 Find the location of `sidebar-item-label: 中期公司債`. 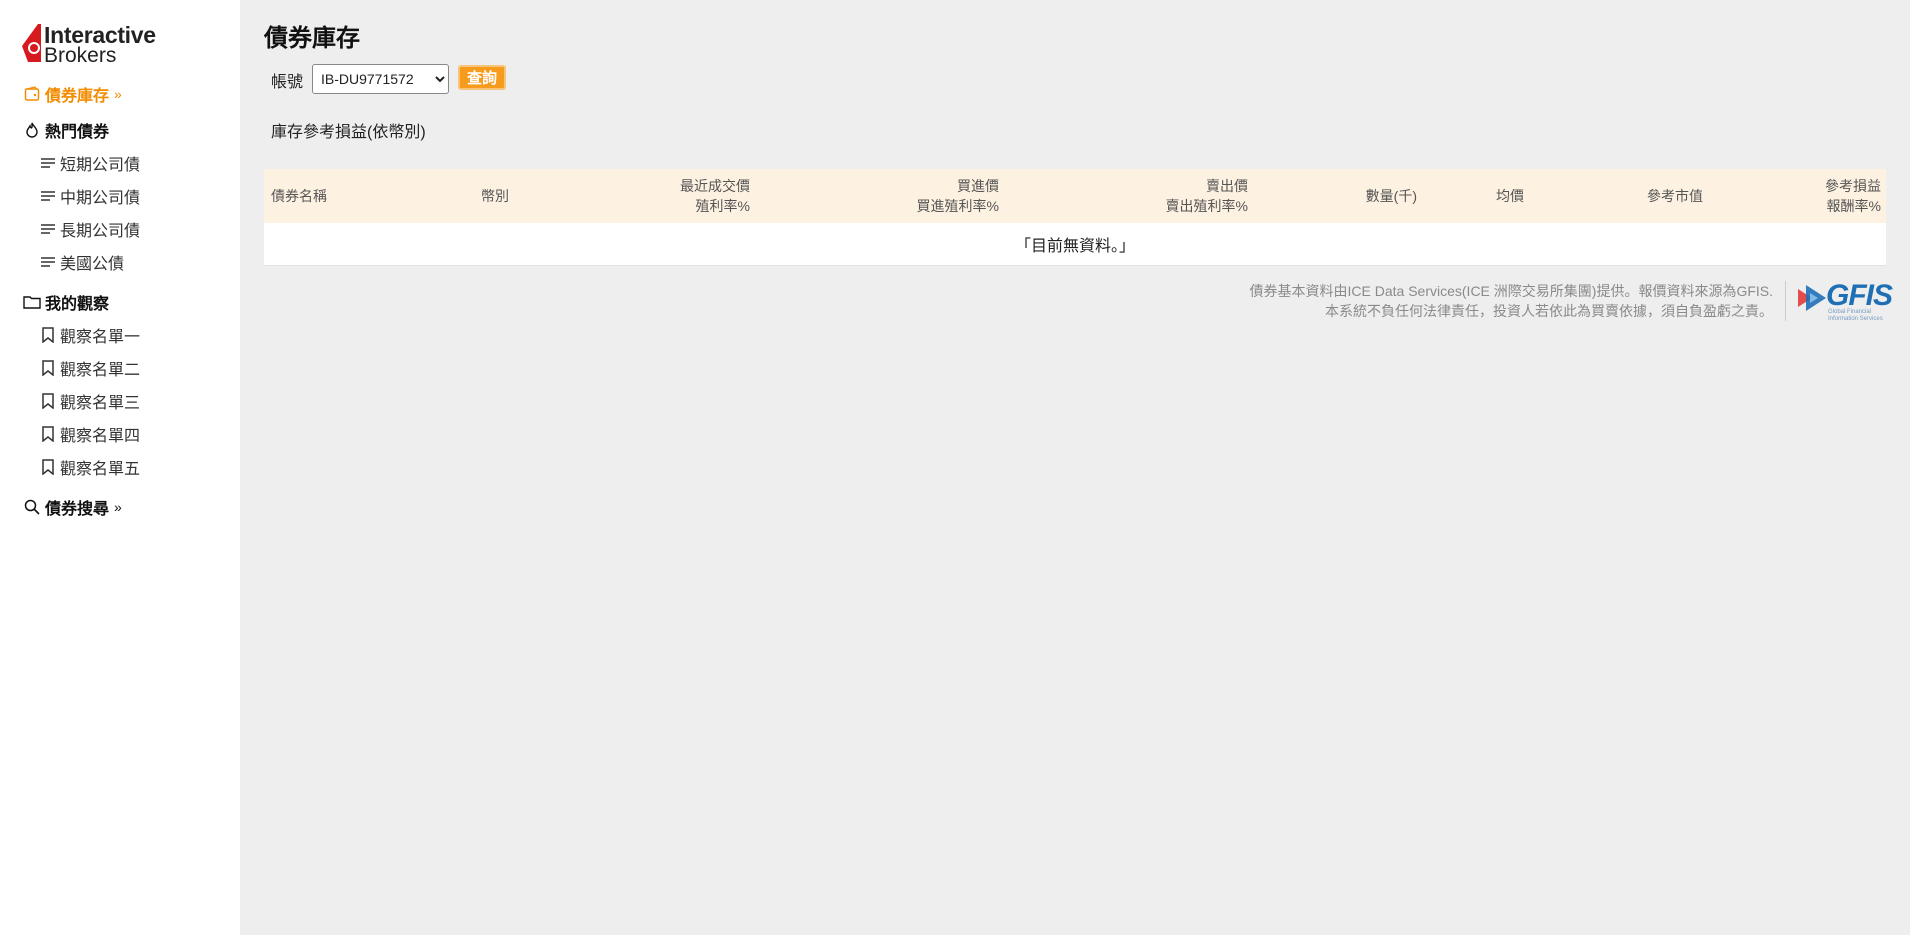

sidebar-item-label: 中期公司債 is located at coordinates (100, 198).